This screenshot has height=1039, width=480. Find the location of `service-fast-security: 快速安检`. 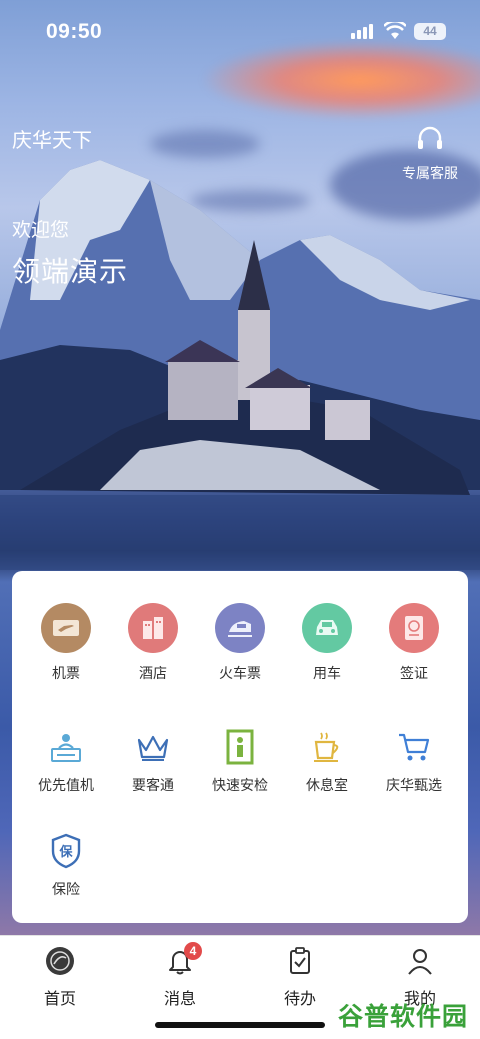

service-fast-security: 快速安检 is located at coordinates (240, 758).